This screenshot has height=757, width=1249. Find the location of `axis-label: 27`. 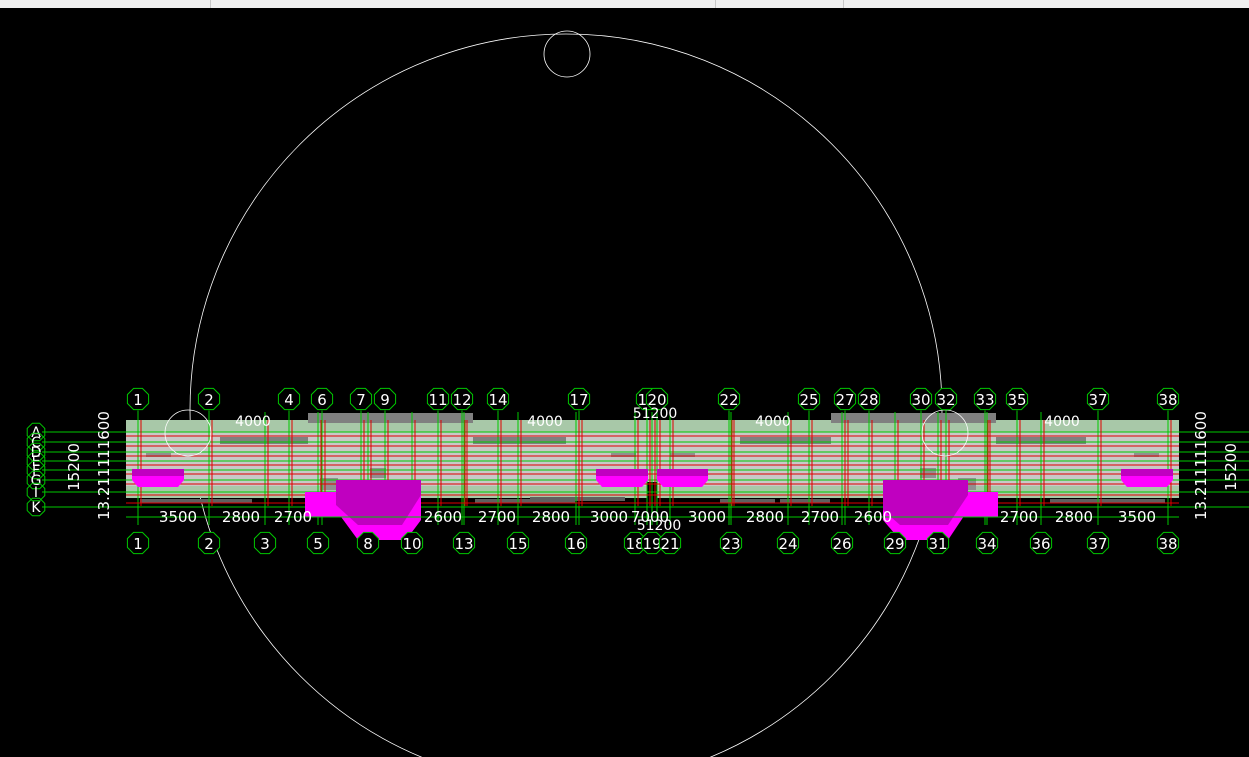

axis-label: 27 is located at coordinates (844, 400).